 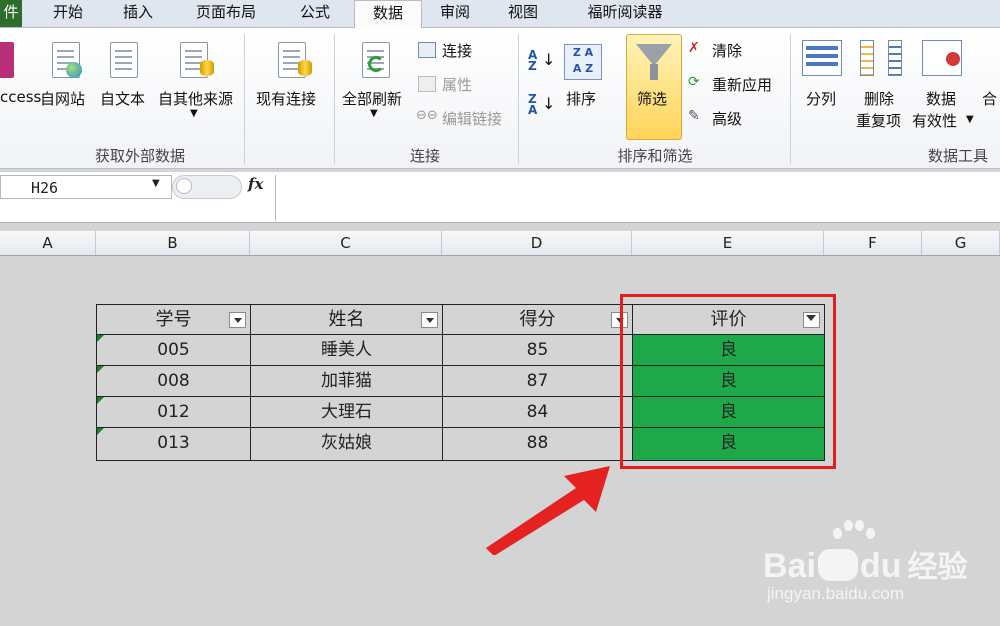 I want to click on column-header-d: D, so click(x=537, y=243).